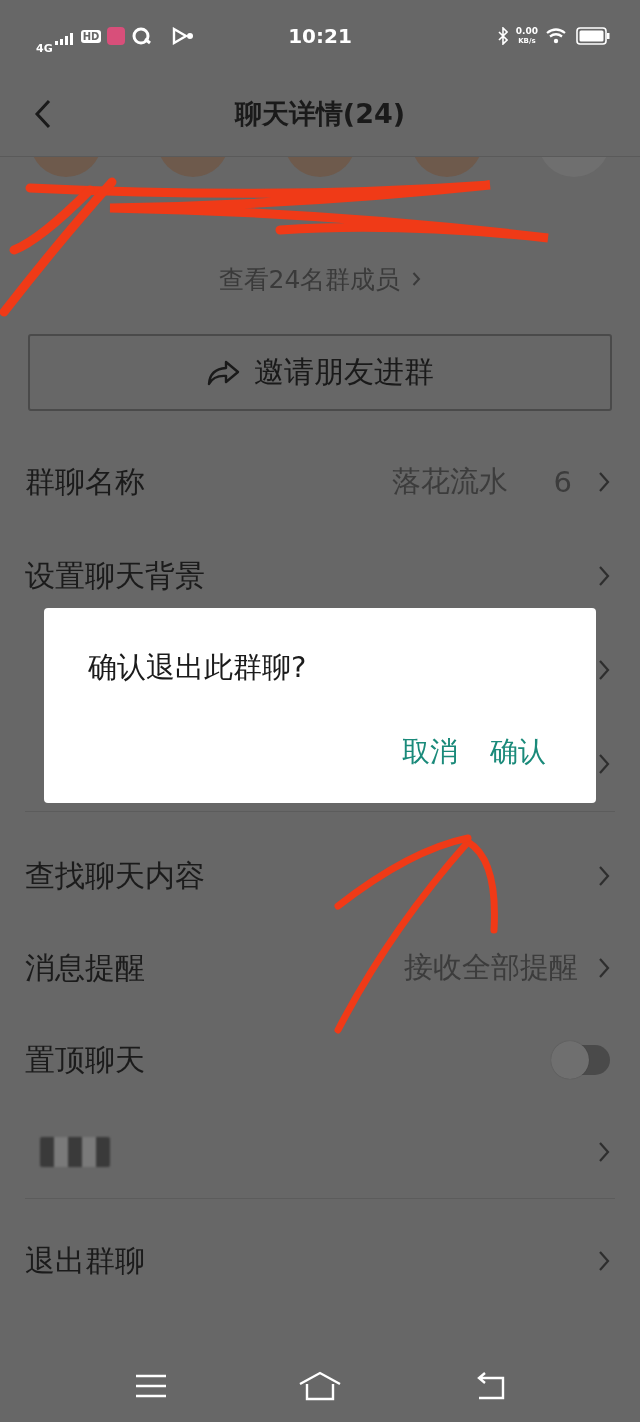  Describe the element at coordinates (115, 576) in the screenshot. I see `setting-label: 设置聊天背景` at that location.